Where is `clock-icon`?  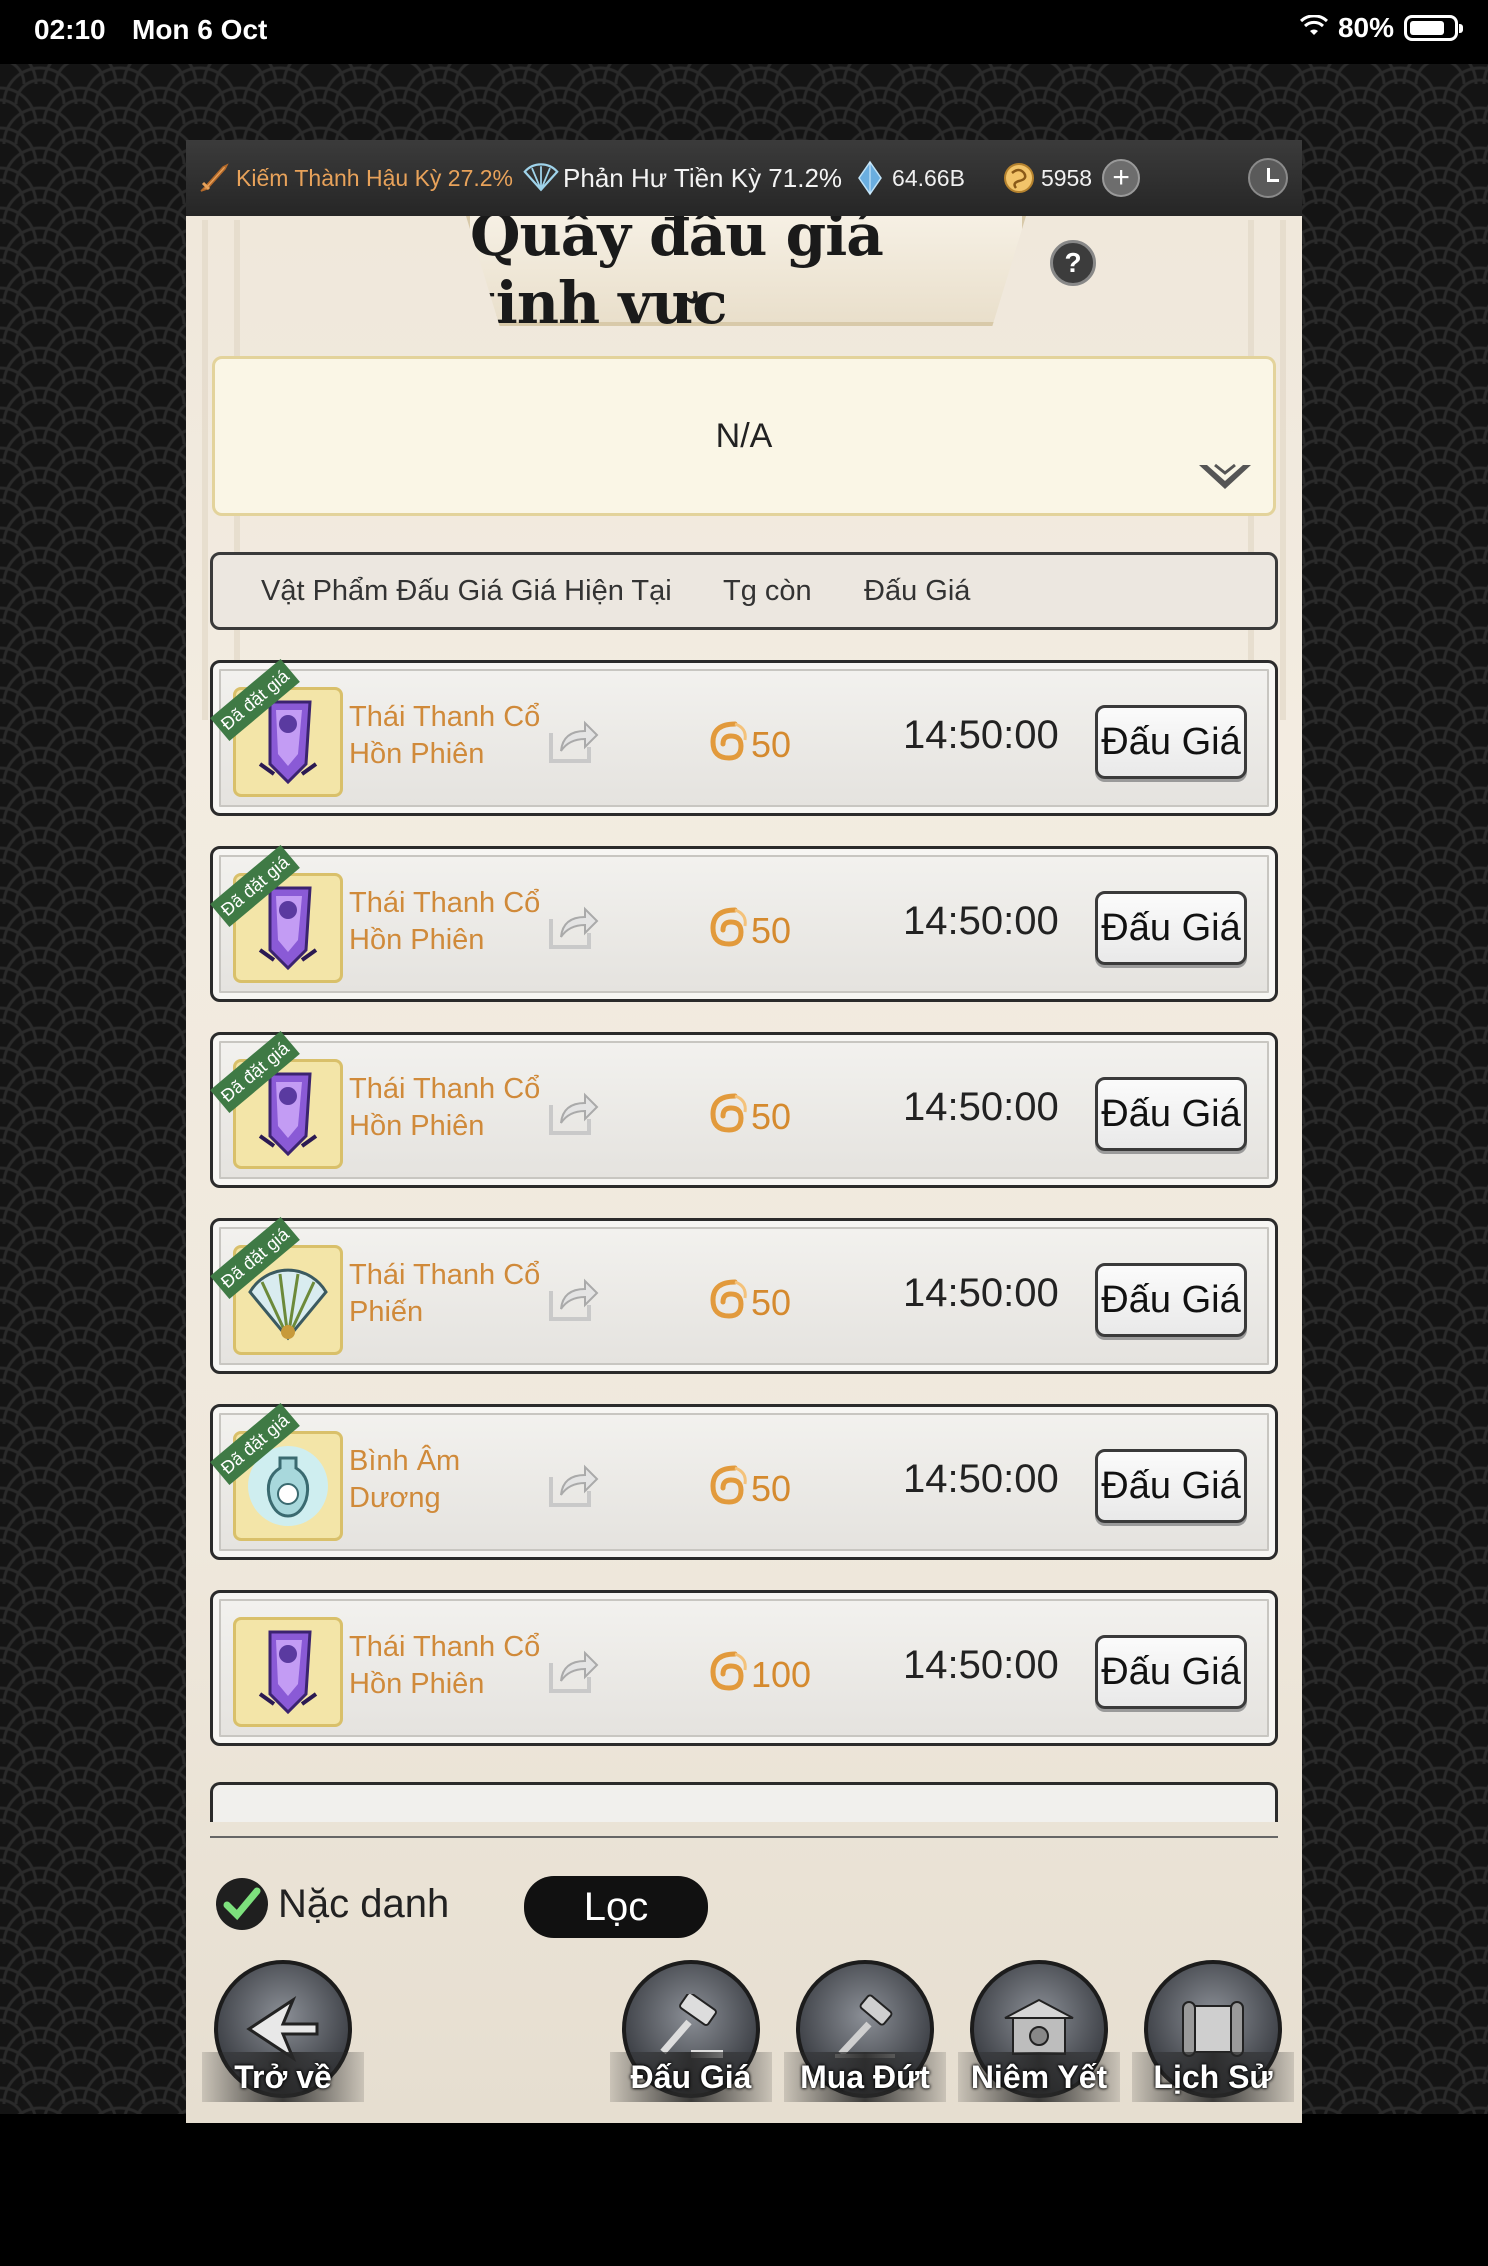 clock-icon is located at coordinates (1268, 178).